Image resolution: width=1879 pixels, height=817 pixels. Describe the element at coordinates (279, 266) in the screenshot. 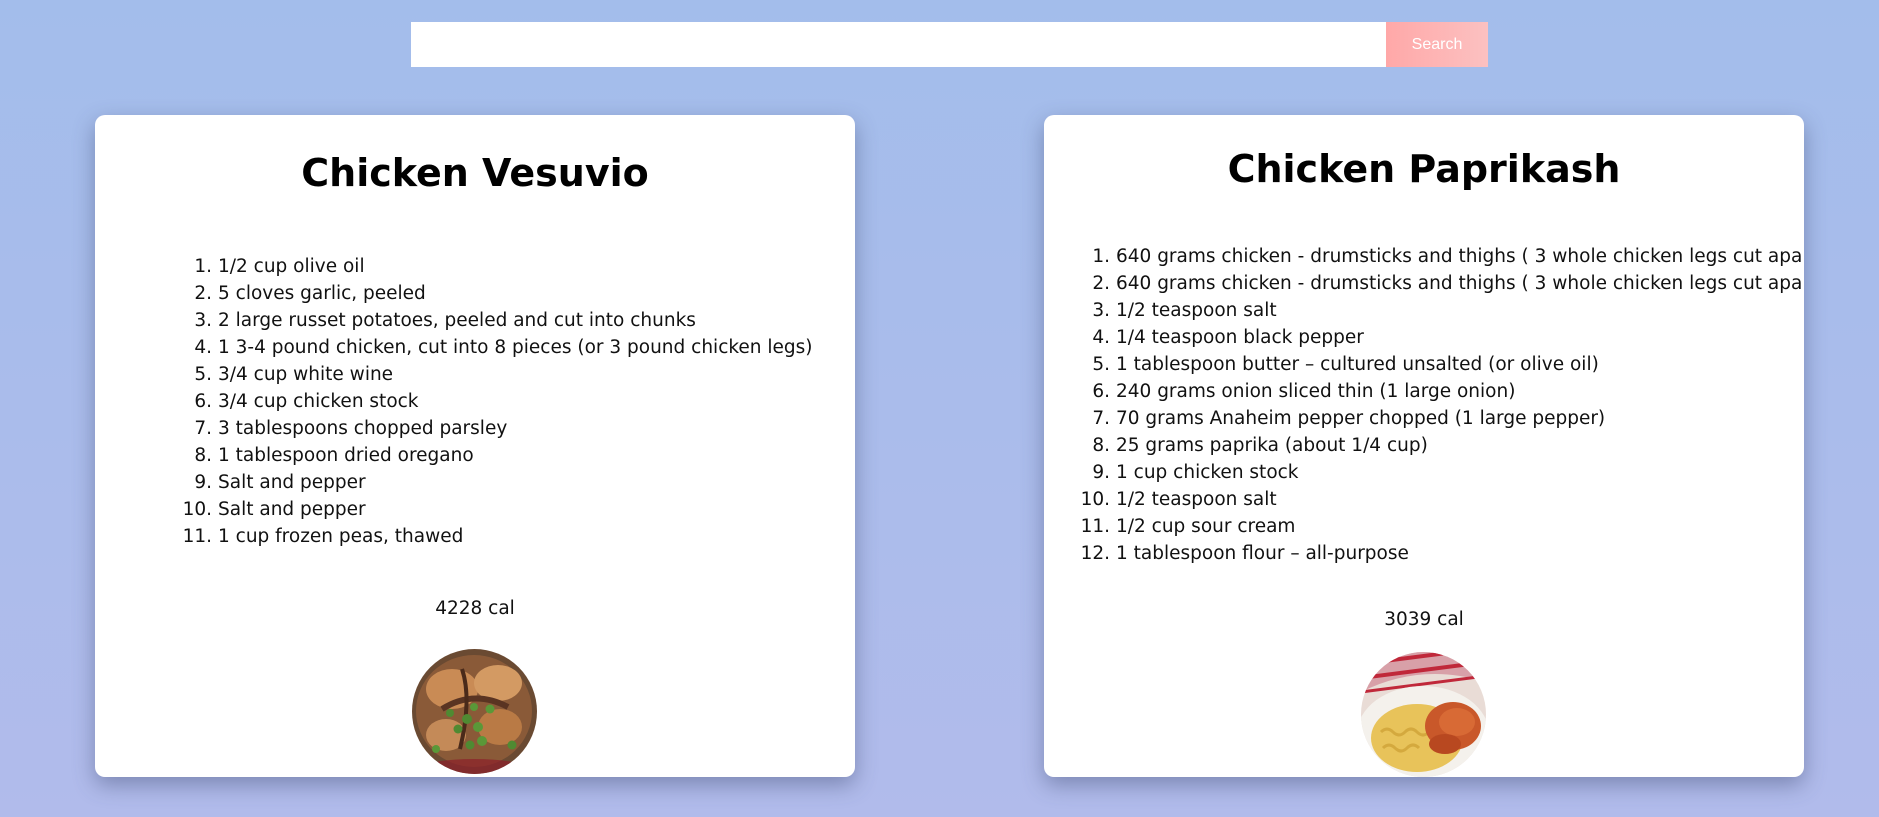

I see `ingredient-item: 1/2 cup olive oil` at that location.